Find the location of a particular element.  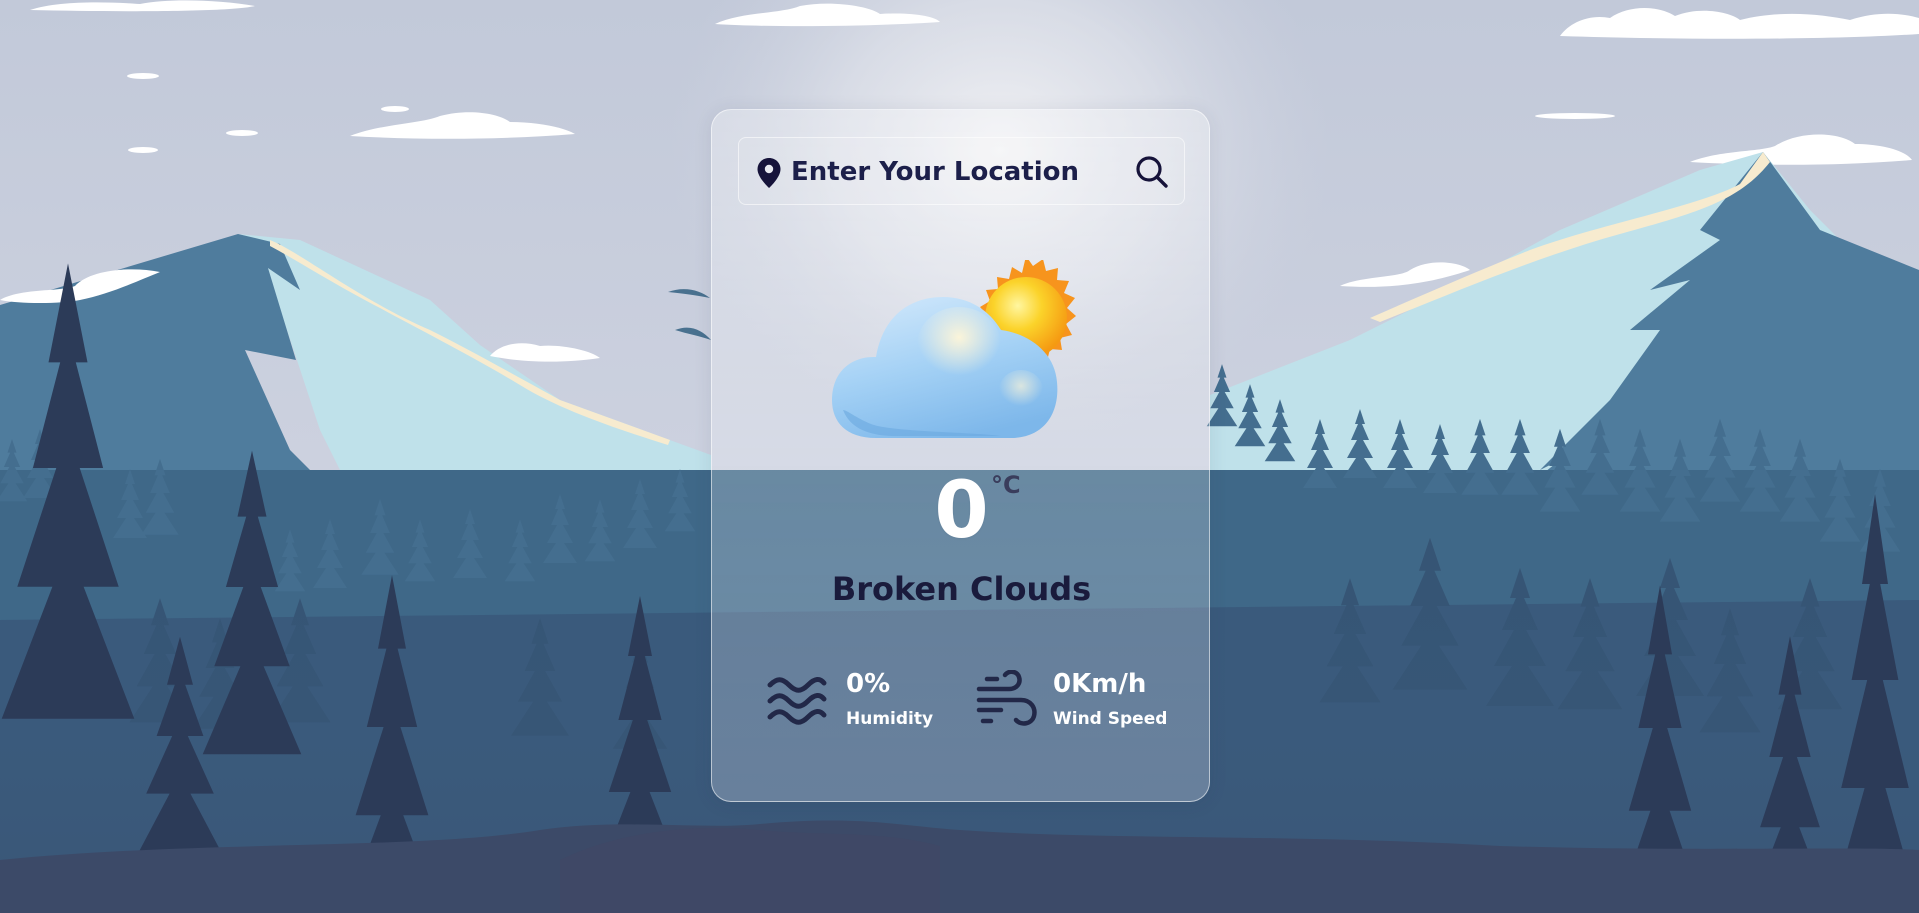

temperature-unit: °C is located at coordinates (1006, 485).